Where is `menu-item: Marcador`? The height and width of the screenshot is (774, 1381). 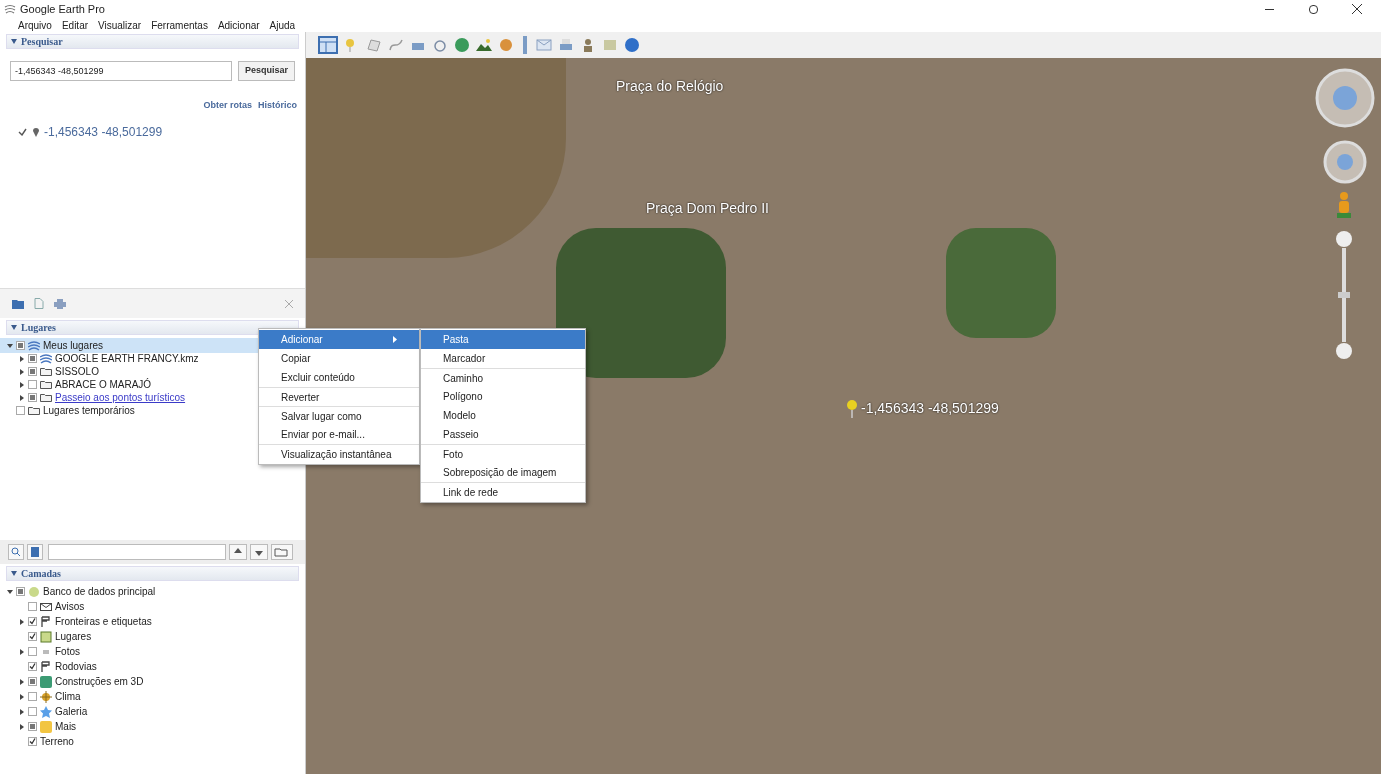 menu-item: Marcador is located at coordinates (503, 358).